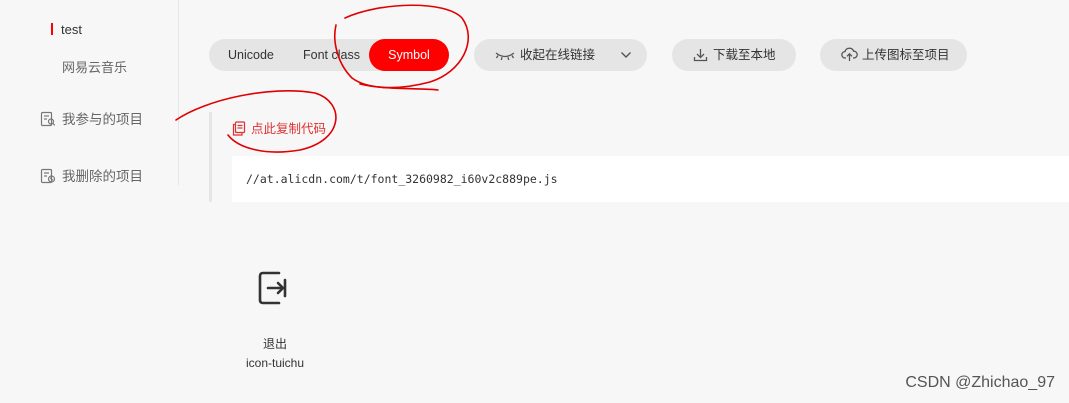  I want to click on sidebar-item-label: 网易云音乐, so click(95, 67).